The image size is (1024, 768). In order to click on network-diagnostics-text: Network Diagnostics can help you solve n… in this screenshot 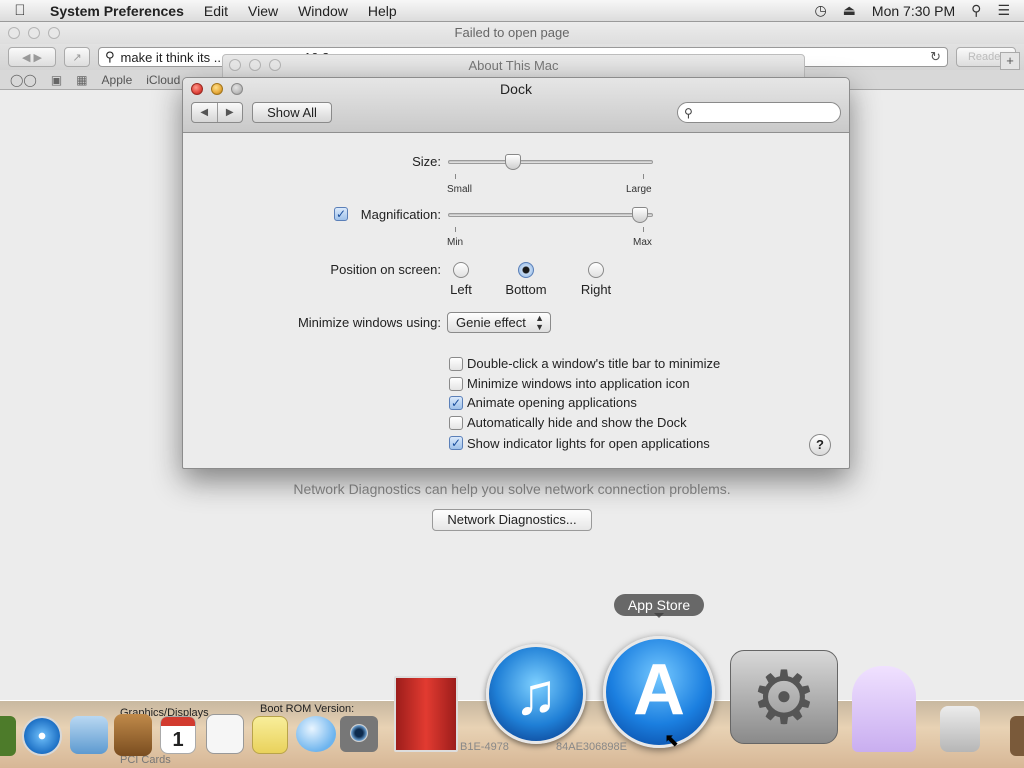, I will do `click(512, 489)`.